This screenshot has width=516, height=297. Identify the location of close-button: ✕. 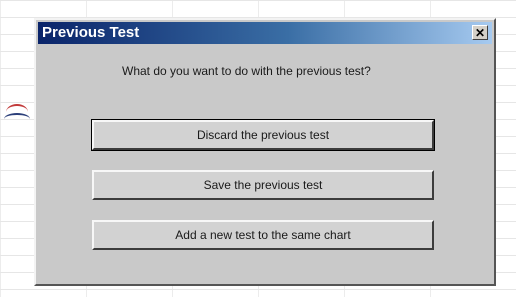
(480, 32).